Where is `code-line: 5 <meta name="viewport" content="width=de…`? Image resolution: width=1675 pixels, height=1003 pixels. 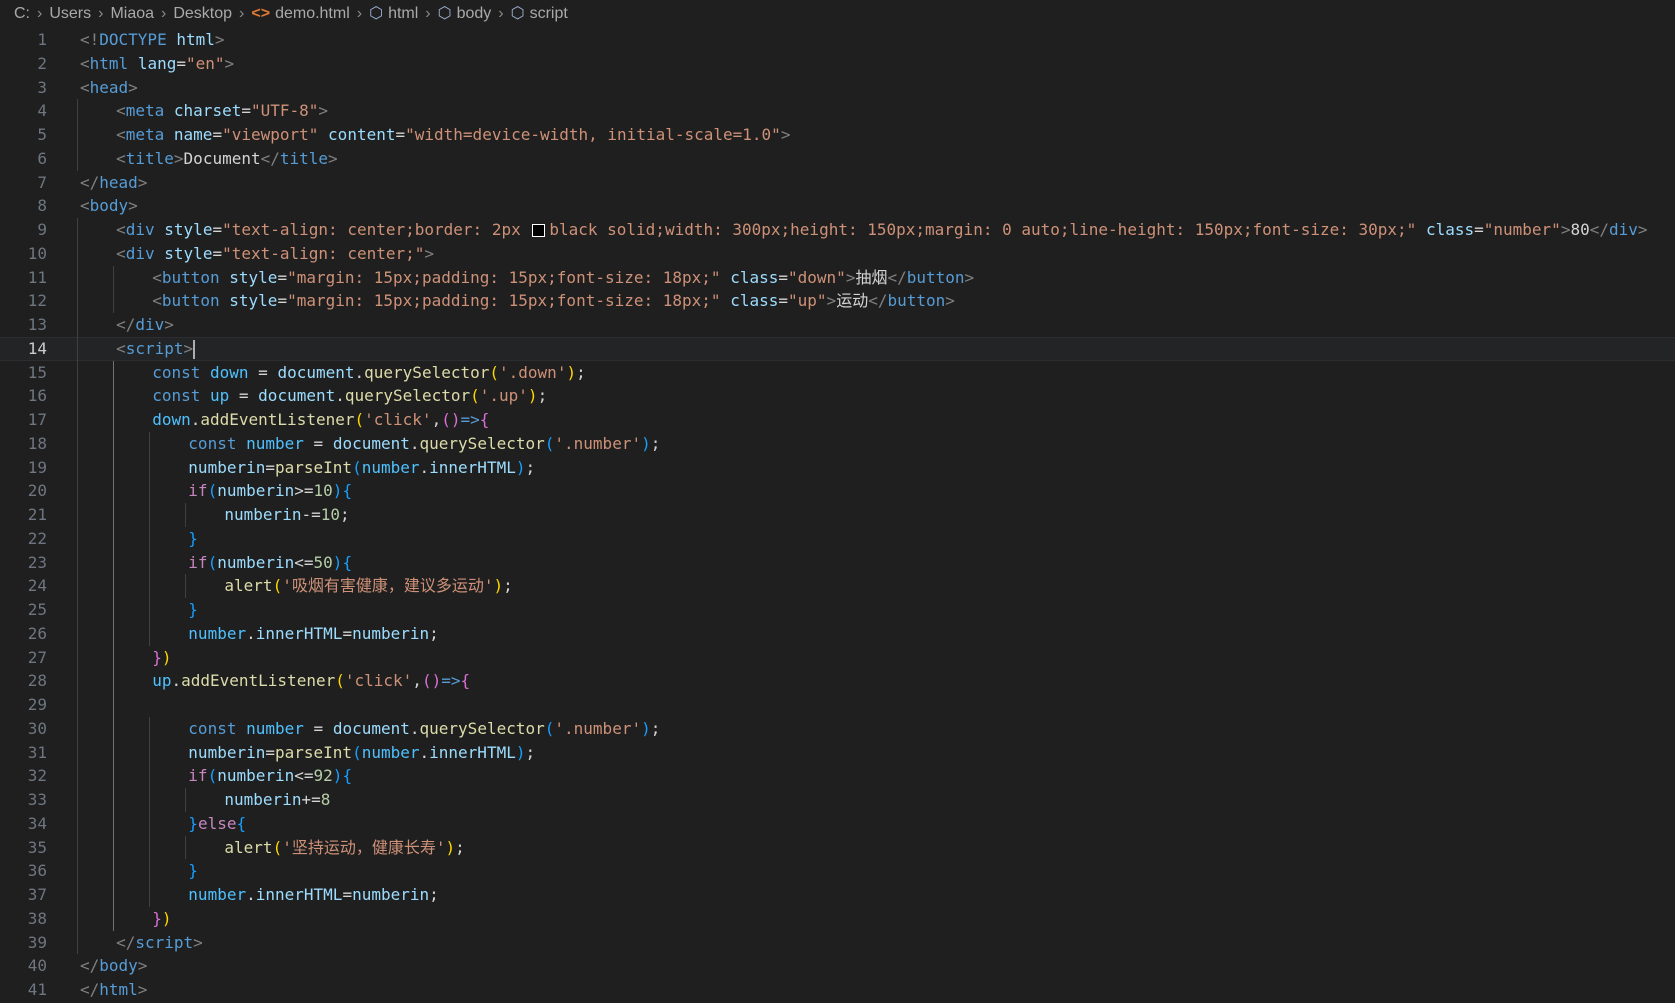 code-line: 5 <meta name="viewport" content="width=de… is located at coordinates (837, 135).